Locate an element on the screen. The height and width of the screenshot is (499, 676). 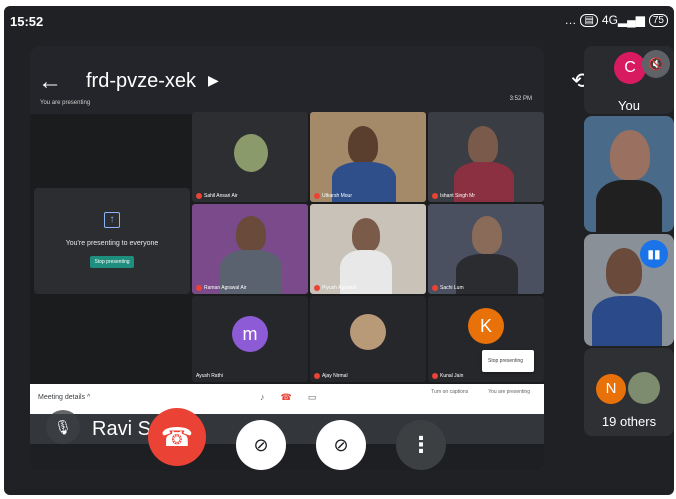
speaking-icon: ▮▮ is located at coordinates (654, 254).